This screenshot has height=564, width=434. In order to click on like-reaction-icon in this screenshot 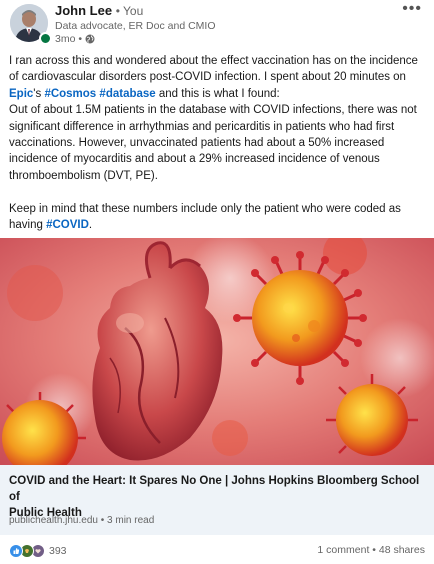, I will do `click(16, 551)`.